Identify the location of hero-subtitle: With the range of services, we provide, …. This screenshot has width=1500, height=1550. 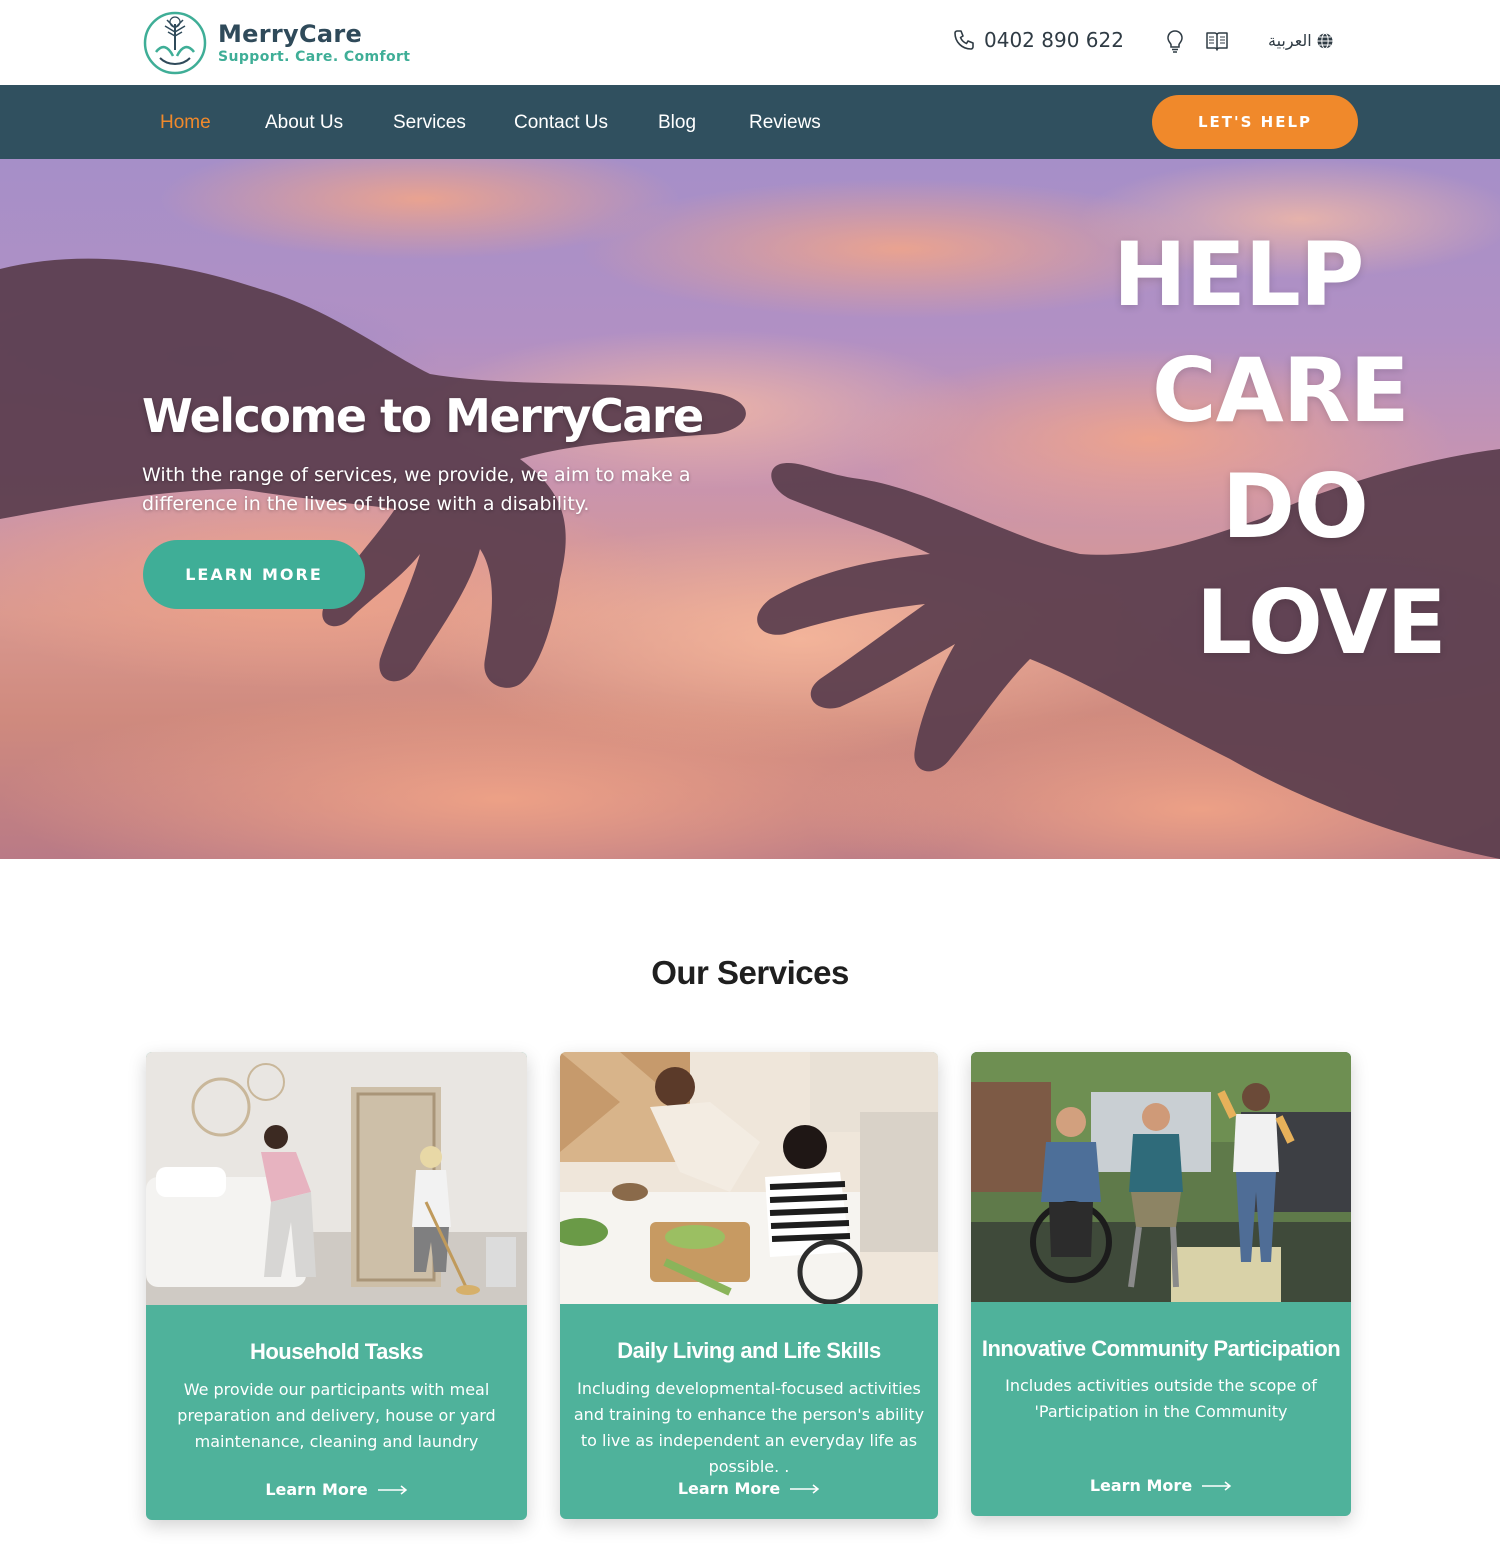
(416, 489).